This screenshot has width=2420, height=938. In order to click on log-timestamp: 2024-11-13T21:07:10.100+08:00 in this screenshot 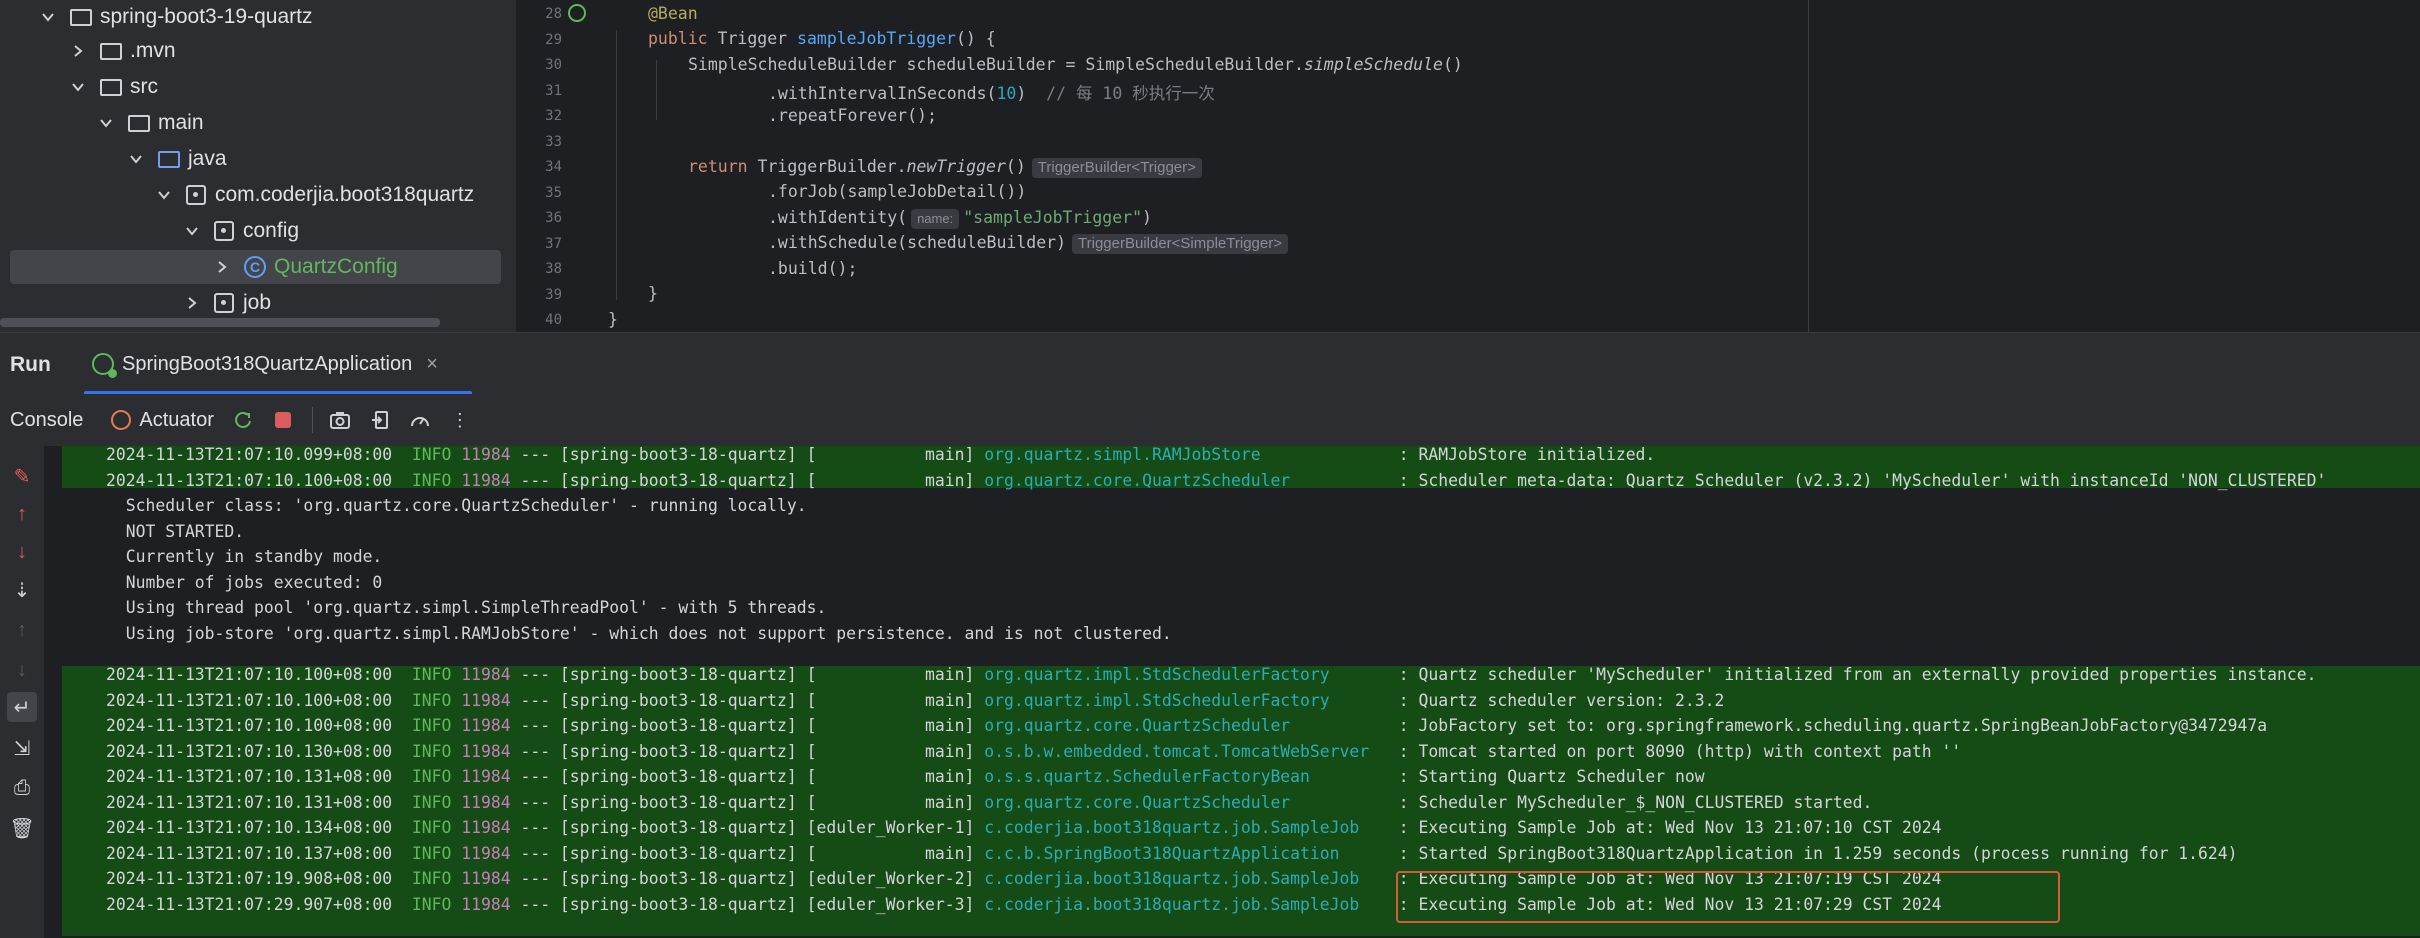, I will do `click(249, 725)`.